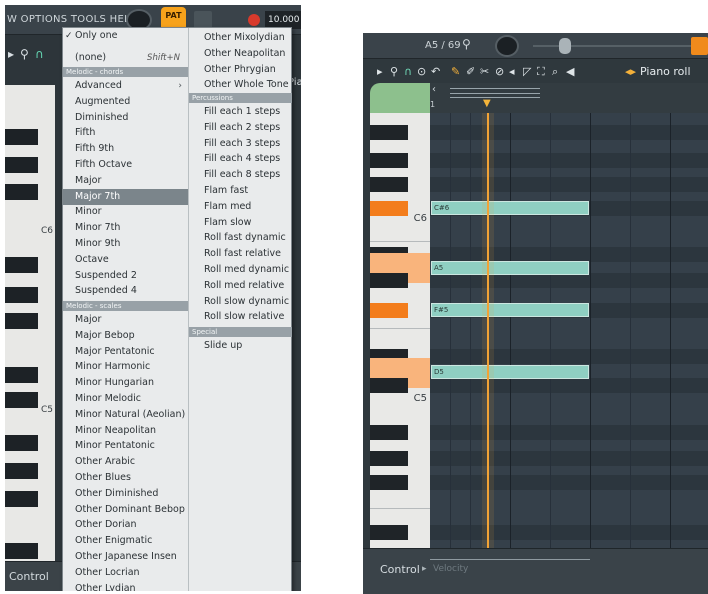 Image resolution: width=708 pixels, height=594 pixels. What do you see at coordinates (125, 462) in the screenshot?
I see `menu-item: Other Arabic` at bounding box center [125, 462].